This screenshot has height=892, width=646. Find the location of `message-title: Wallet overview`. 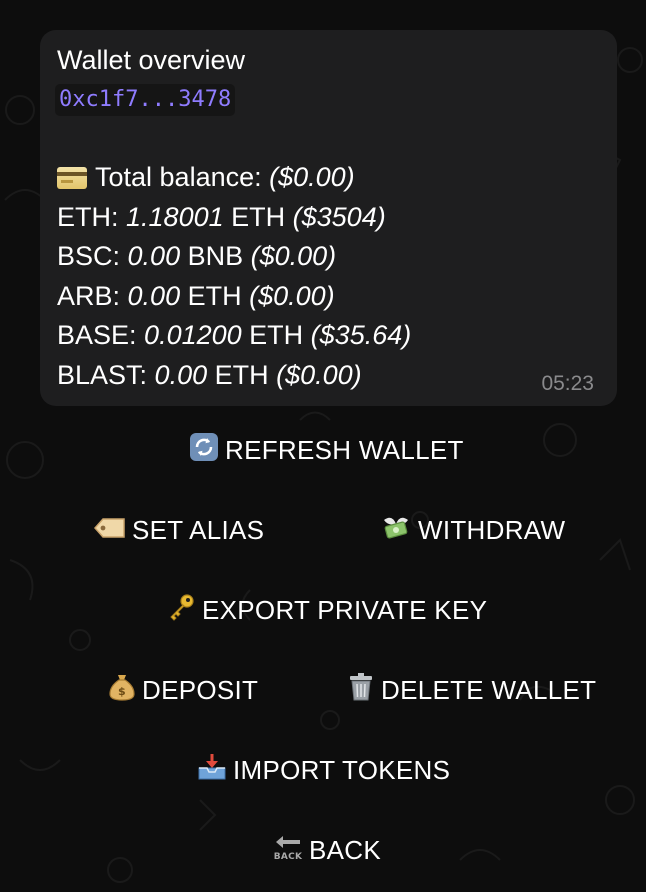

message-title: Wallet overview is located at coordinates (151, 60).